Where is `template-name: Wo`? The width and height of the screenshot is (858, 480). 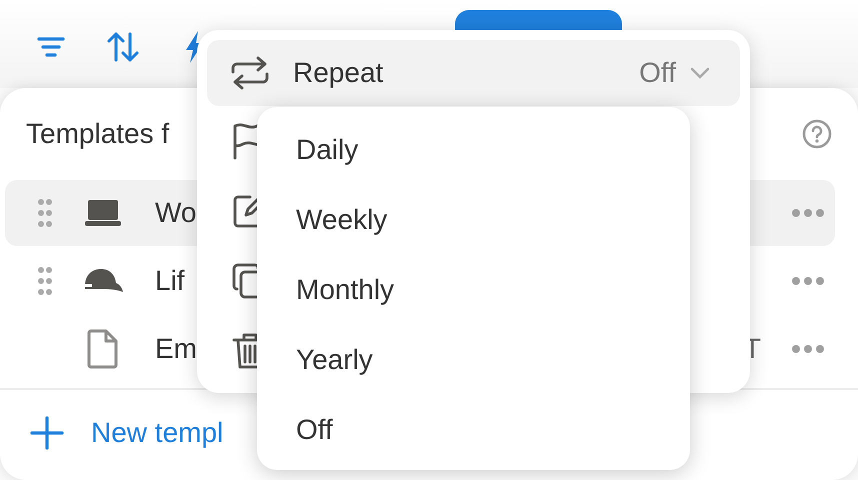
template-name: Wo is located at coordinates (175, 213).